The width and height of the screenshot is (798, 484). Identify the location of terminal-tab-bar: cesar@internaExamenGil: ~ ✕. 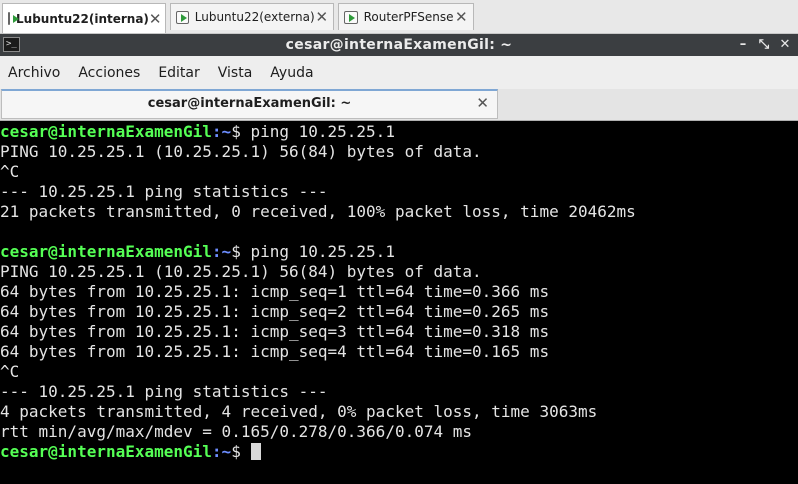
(399, 105).